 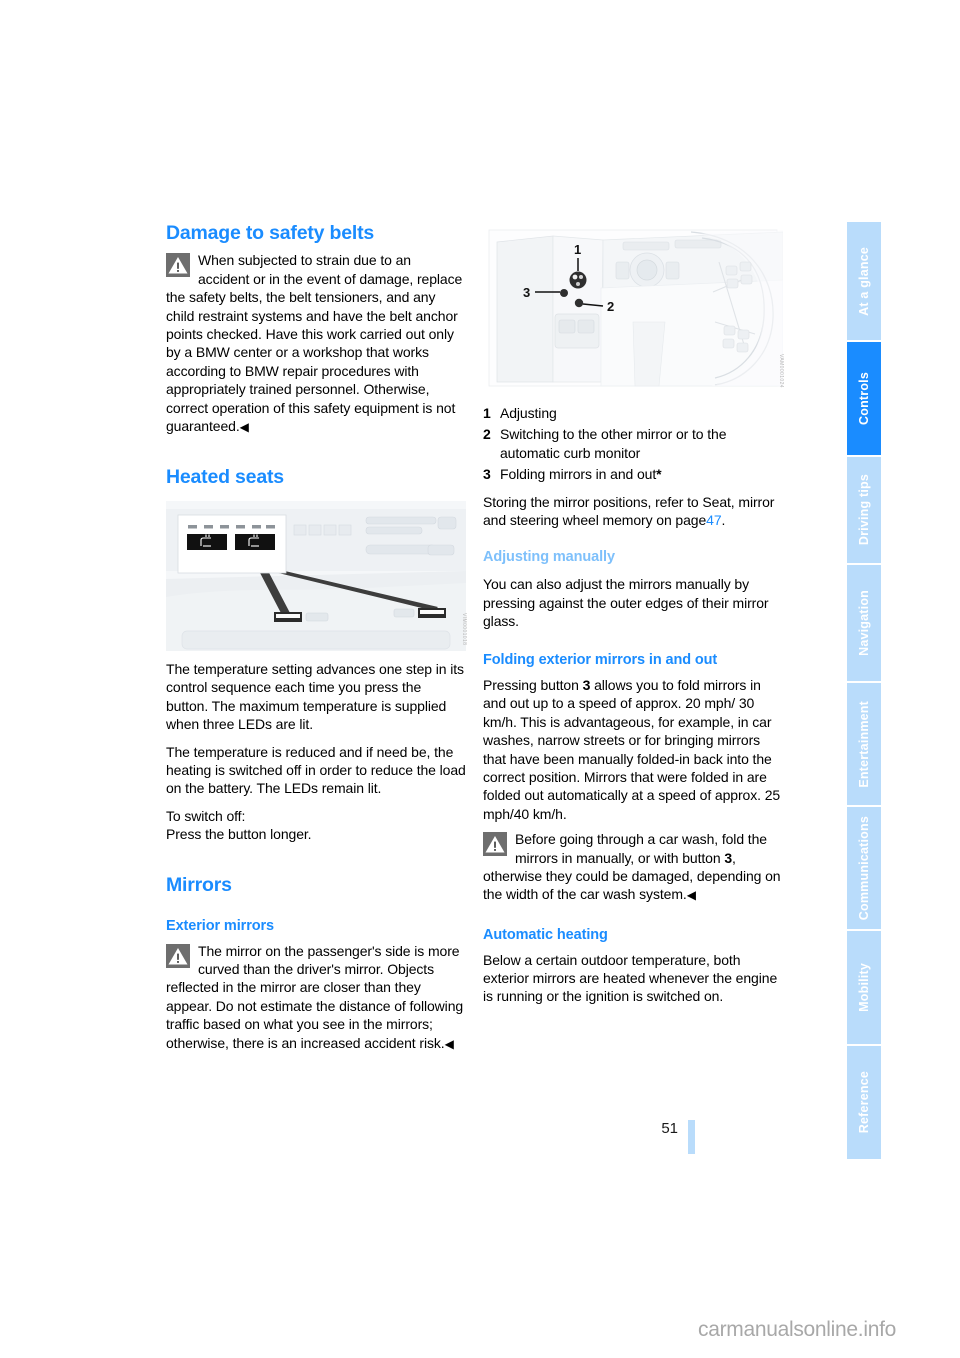 What do you see at coordinates (669, 1128) in the screenshot?
I see `page-number: 51` at bounding box center [669, 1128].